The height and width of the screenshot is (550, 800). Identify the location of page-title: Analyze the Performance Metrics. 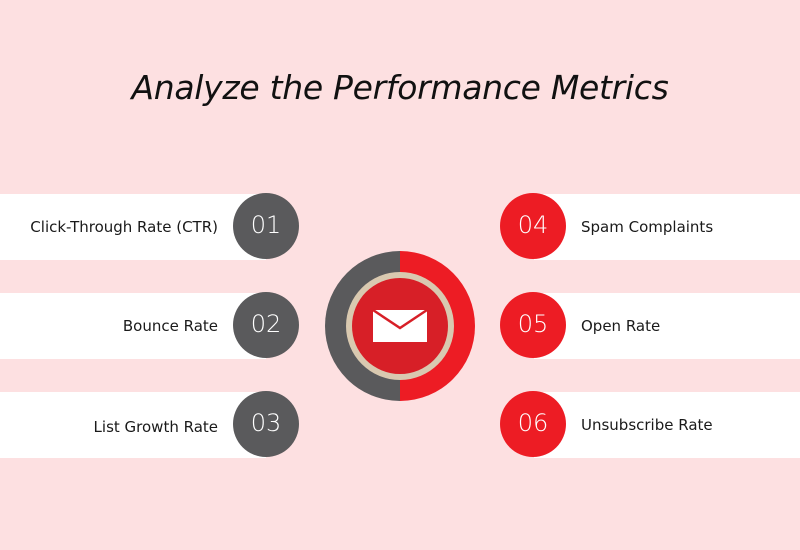
(400, 87).